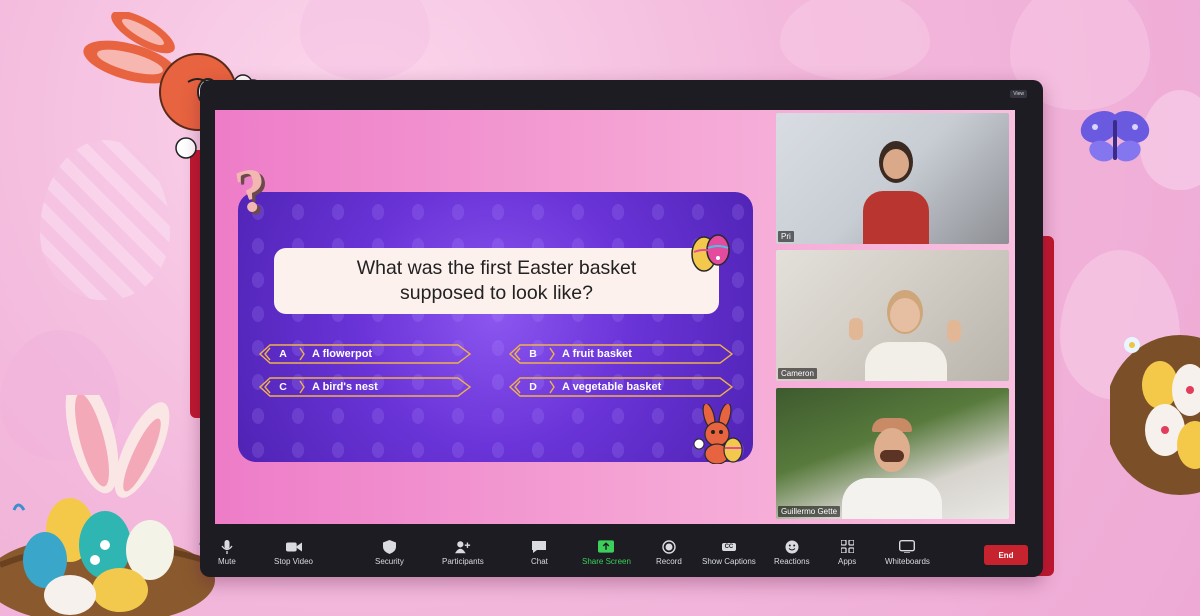  Describe the element at coordinates (342, 354) in the screenshot. I see `answer-text: A flowerpot` at that location.